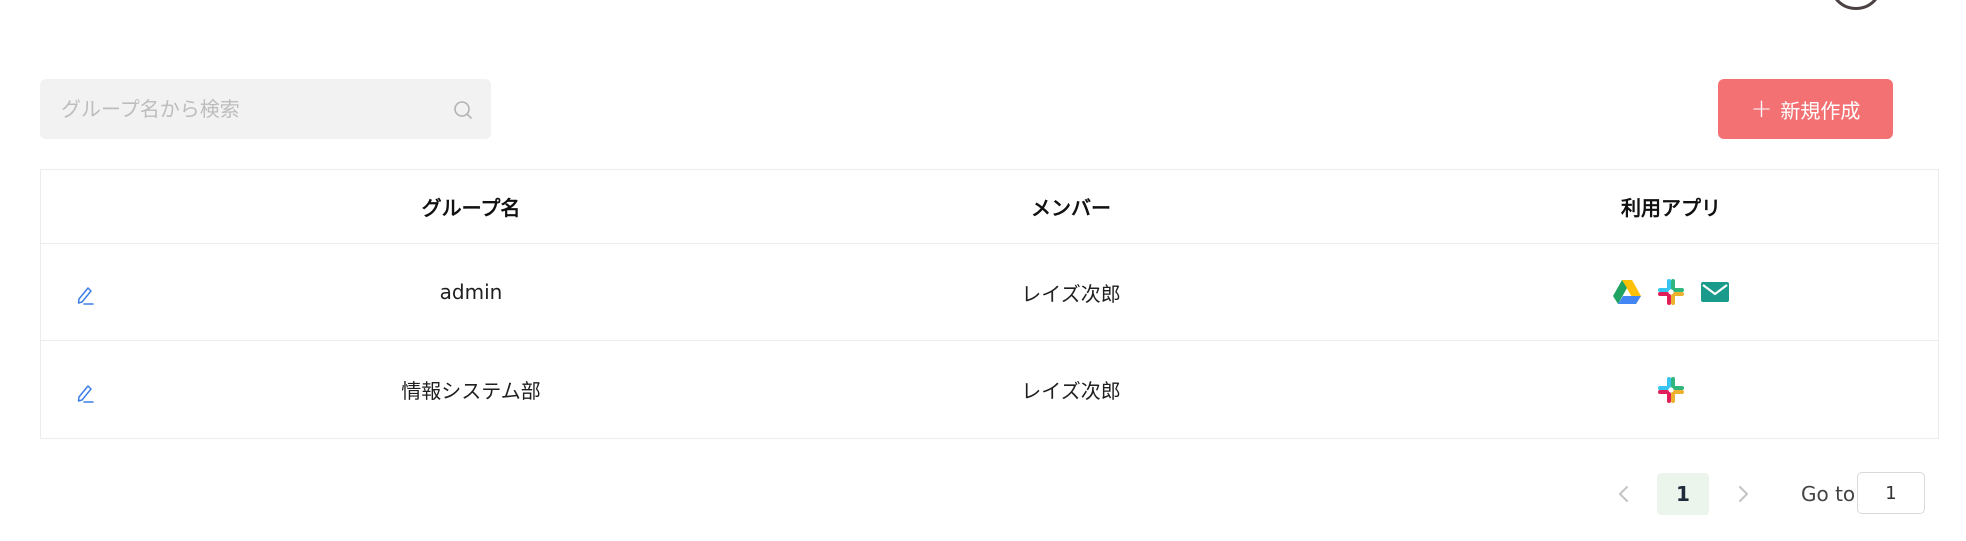 The image size is (1966, 541). I want to click on search-icon, so click(463, 110).